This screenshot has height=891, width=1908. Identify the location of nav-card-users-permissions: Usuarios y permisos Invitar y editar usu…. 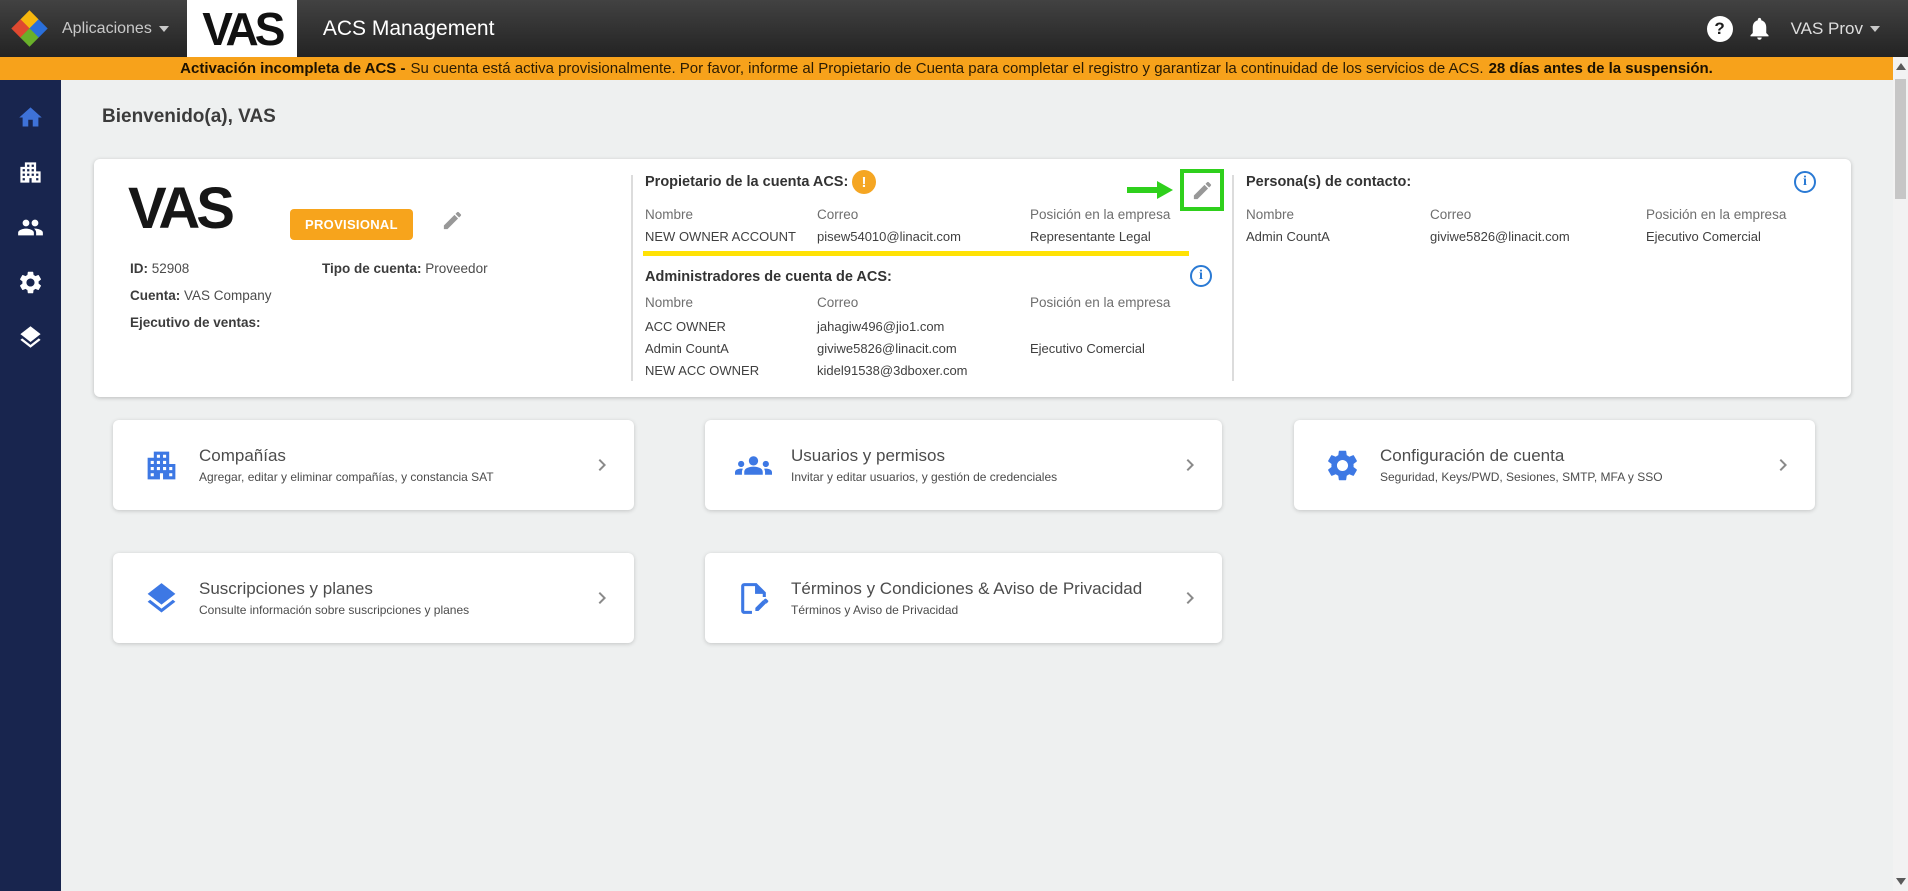
(963, 465).